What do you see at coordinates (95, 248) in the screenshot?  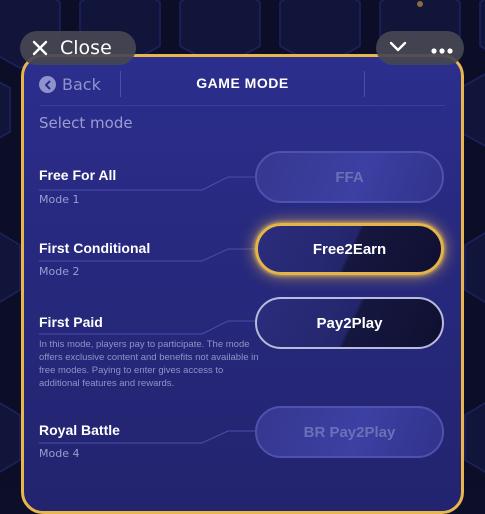 I see `mode-name-first-conditional: First Conditional` at bounding box center [95, 248].